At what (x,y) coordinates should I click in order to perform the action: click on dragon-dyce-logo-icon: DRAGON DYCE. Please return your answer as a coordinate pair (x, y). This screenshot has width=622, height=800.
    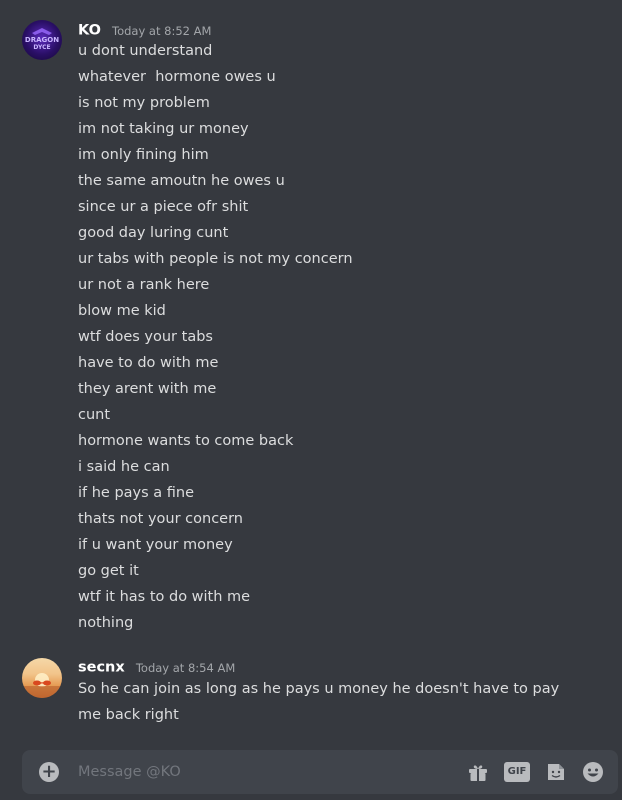
    Looking at the image, I should click on (42, 39).